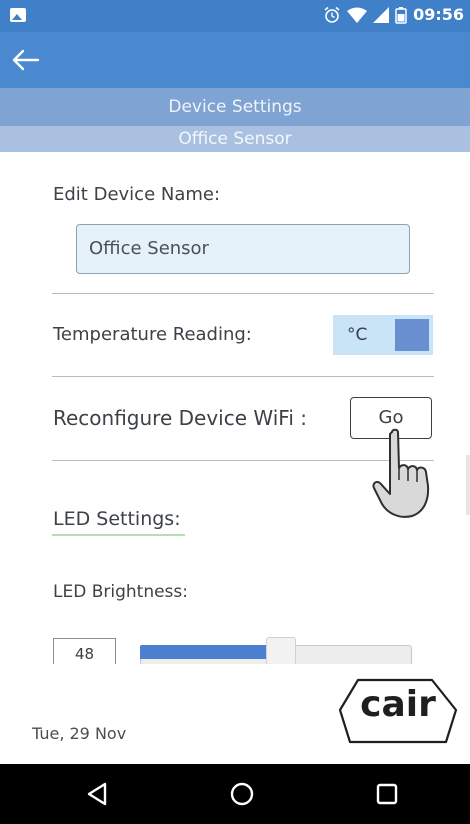 The image size is (470, 824). I want to click on signal-icon, so click(381, 14).